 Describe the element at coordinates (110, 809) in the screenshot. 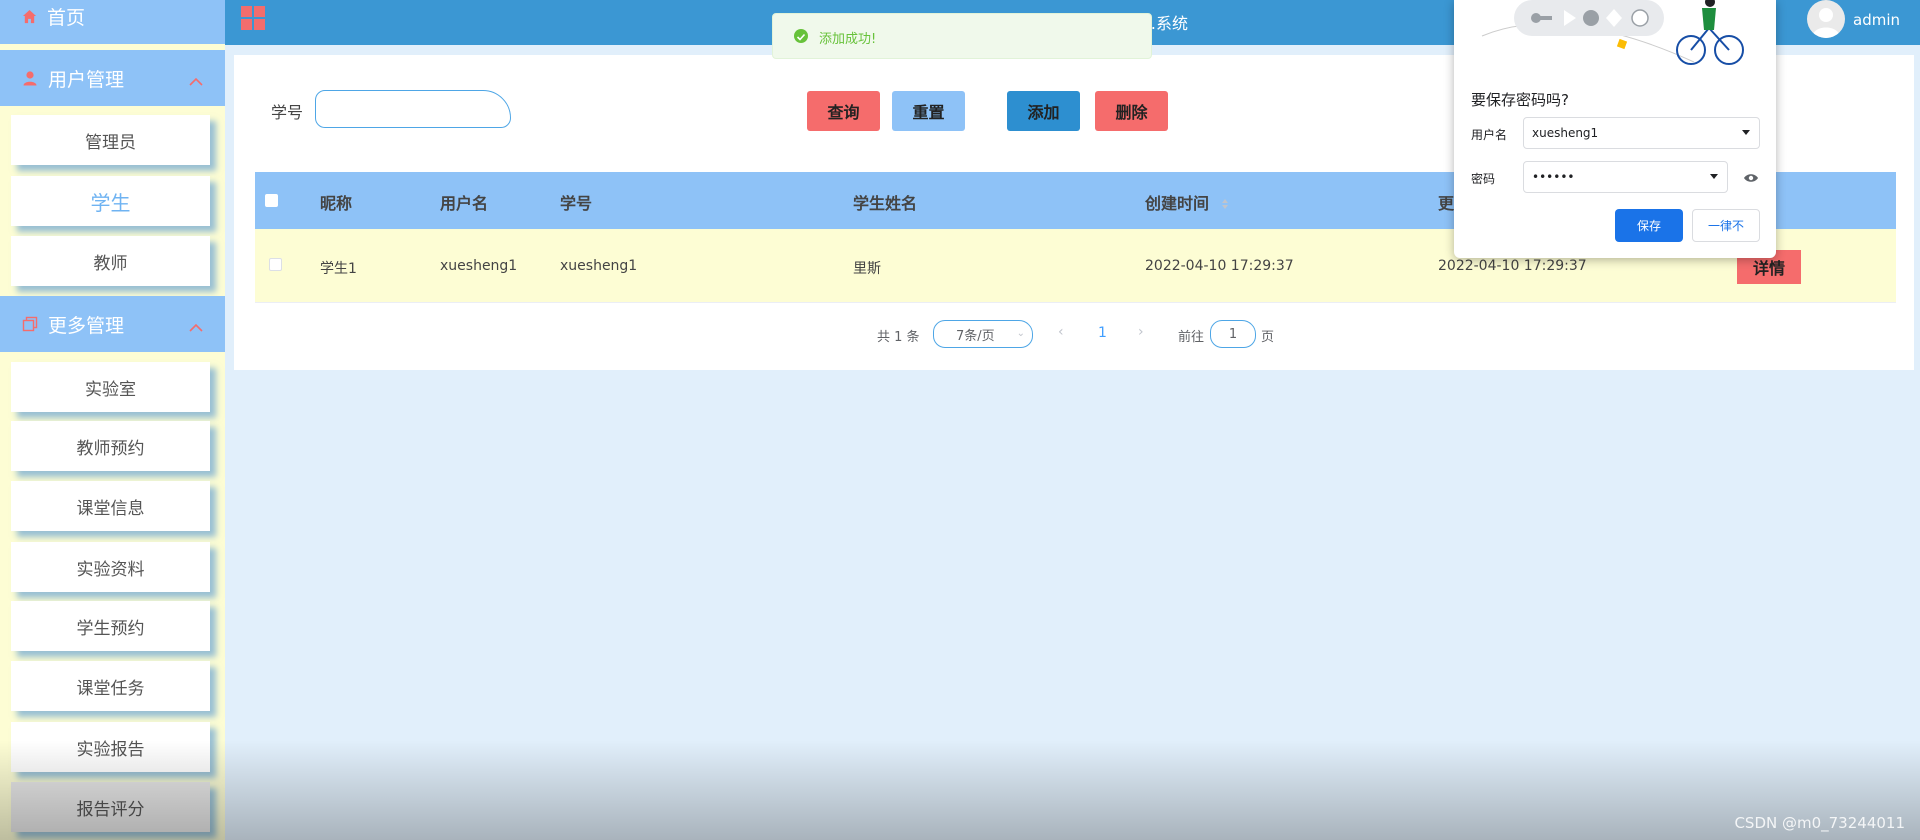

I see `sidebar-item-label: 报告评分` at that location.